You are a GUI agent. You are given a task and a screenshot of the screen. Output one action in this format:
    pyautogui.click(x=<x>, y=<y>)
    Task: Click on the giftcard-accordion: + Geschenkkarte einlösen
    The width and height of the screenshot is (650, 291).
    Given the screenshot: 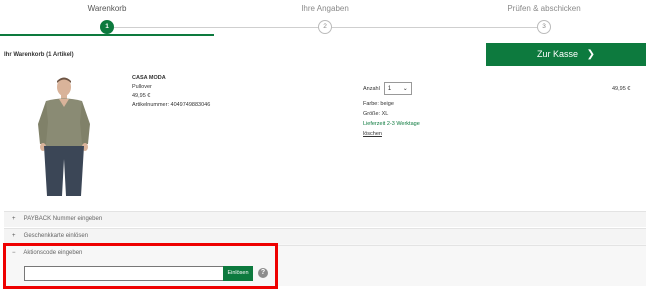 What is the action you would take?
    pyautogui.click(x=325, y=236)
    